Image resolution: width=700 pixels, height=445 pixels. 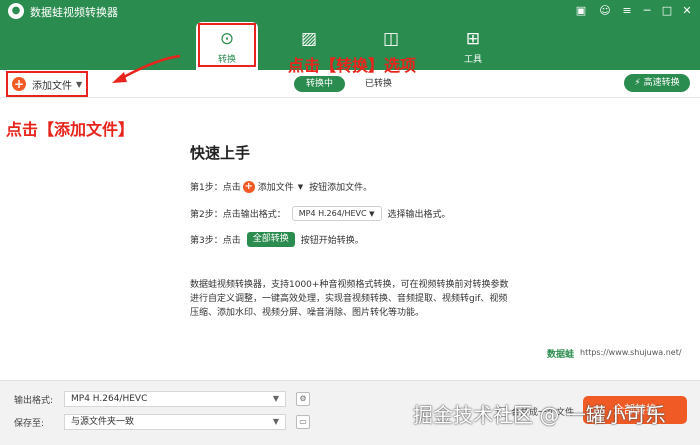 I want to click on website-link: https://www.shujuwa.net/, so click(x=631, y=352).